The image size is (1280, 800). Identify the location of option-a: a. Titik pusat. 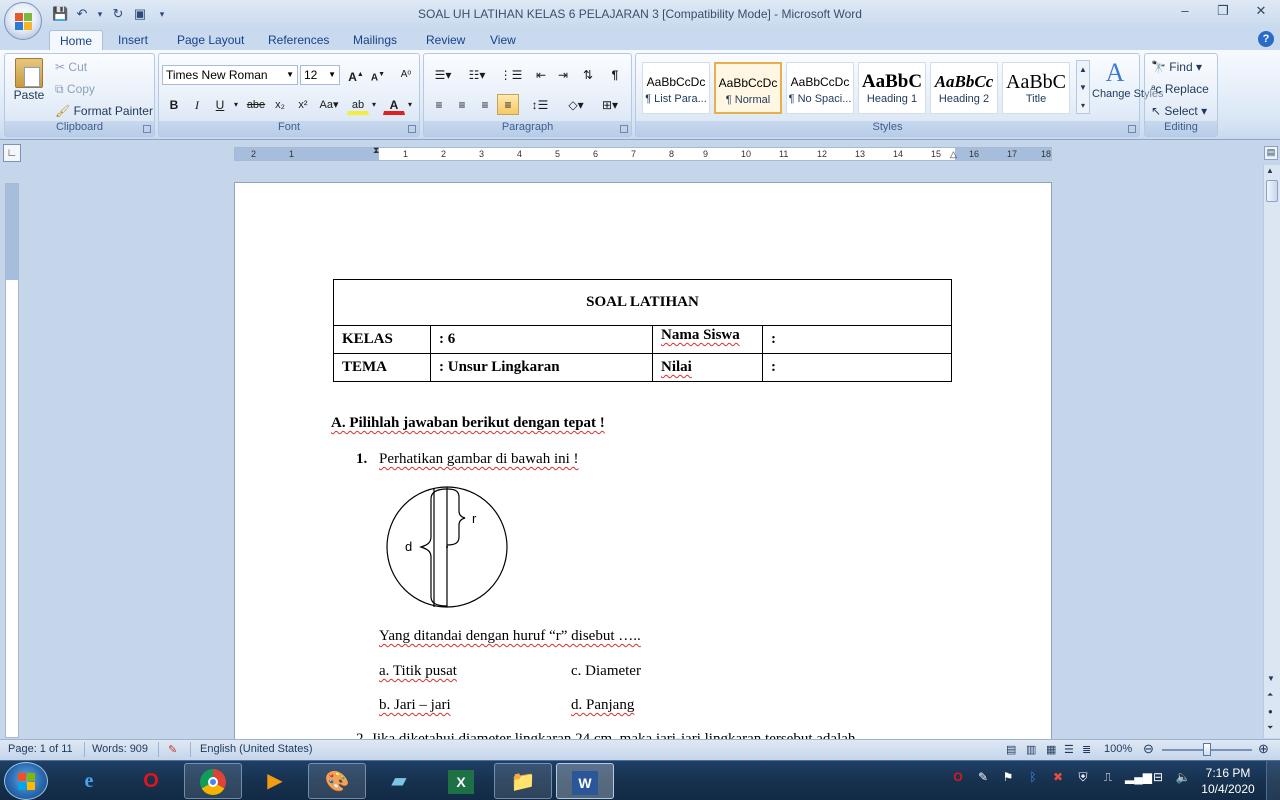
(418, 671).